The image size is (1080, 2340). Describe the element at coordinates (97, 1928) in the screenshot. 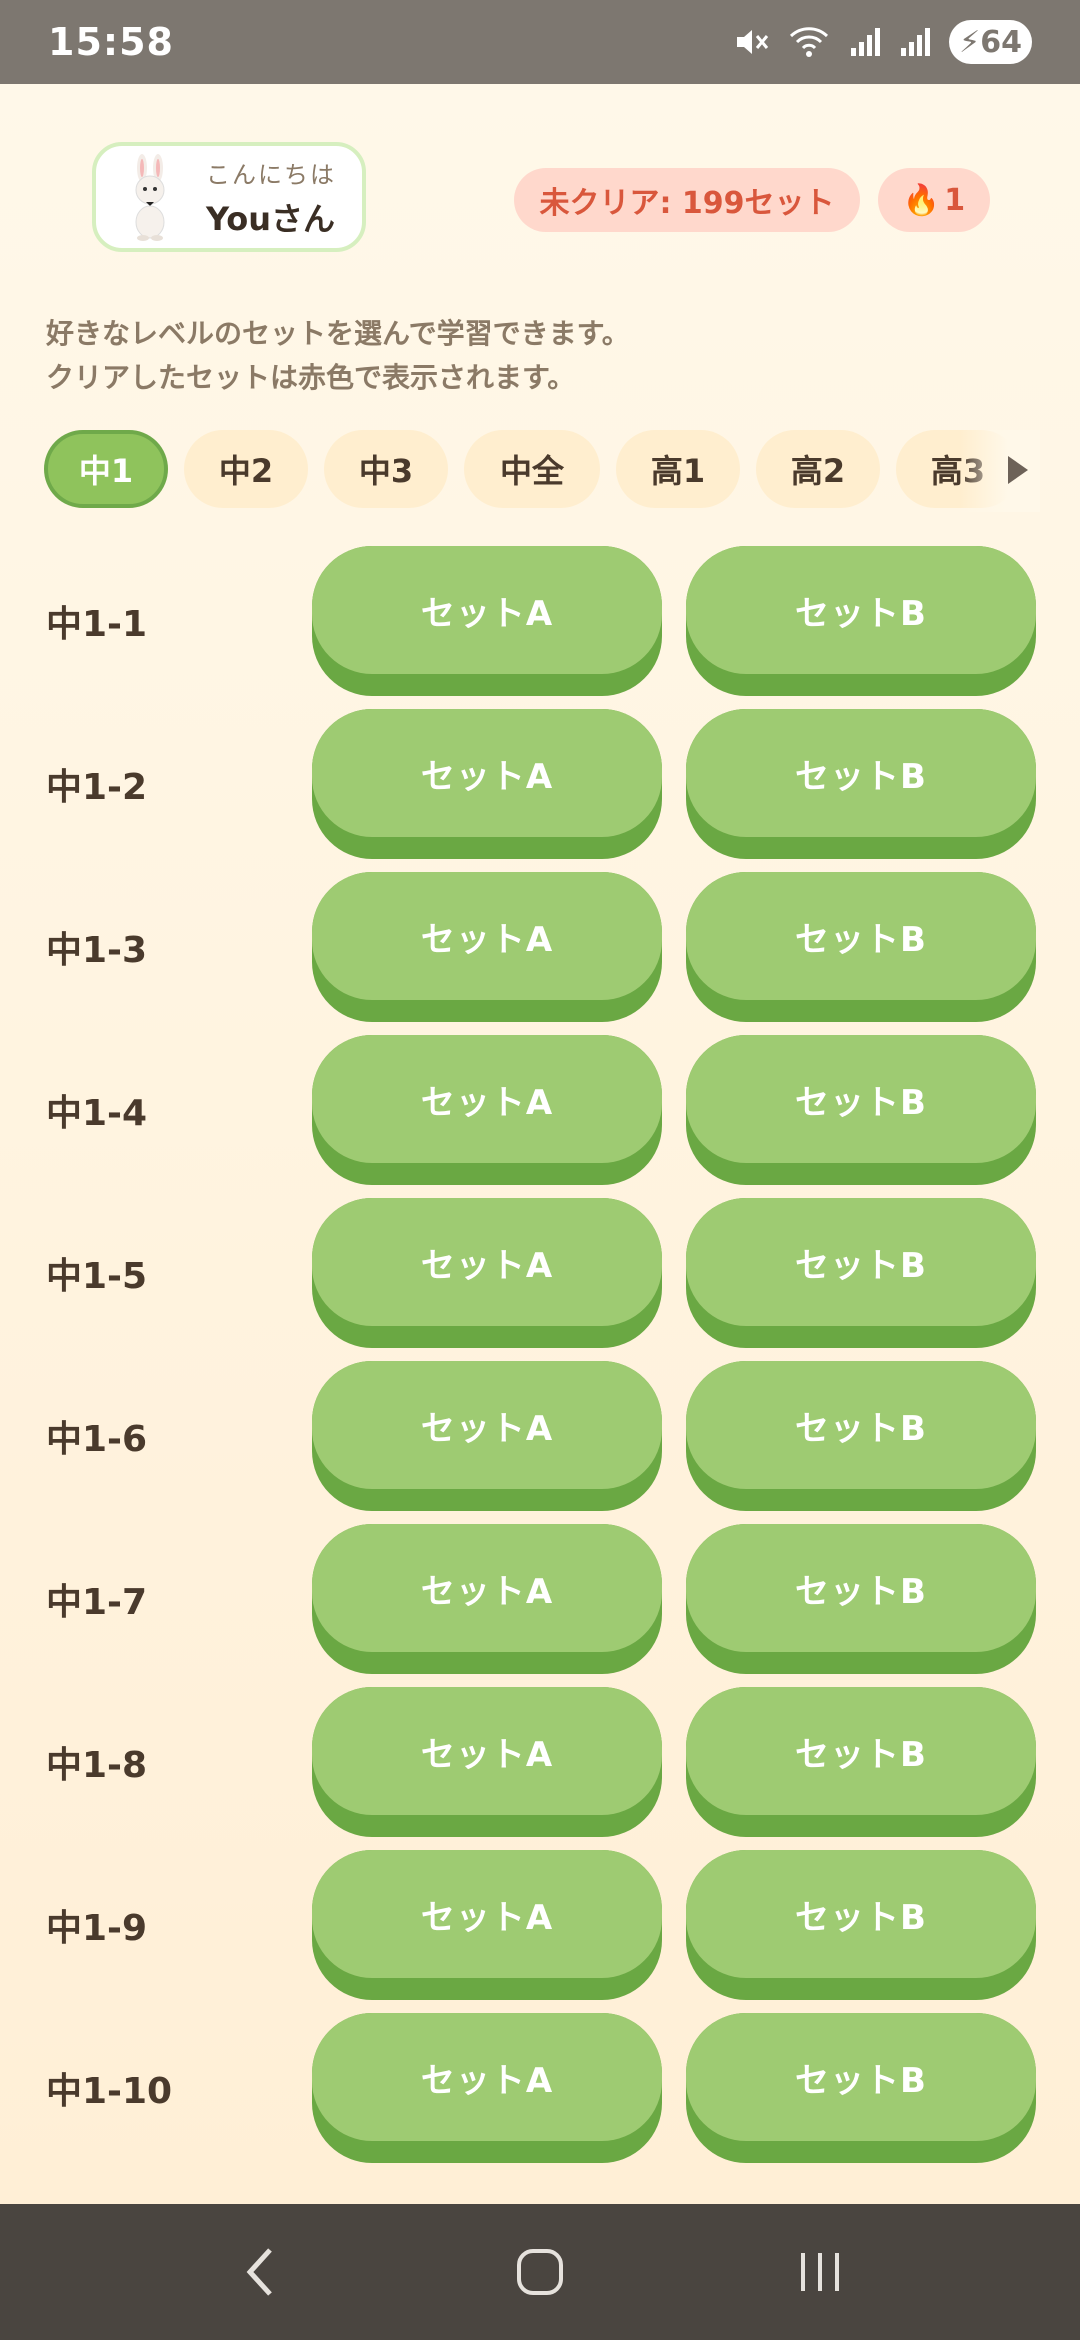

I see `row-label: 中1-9` at that location.